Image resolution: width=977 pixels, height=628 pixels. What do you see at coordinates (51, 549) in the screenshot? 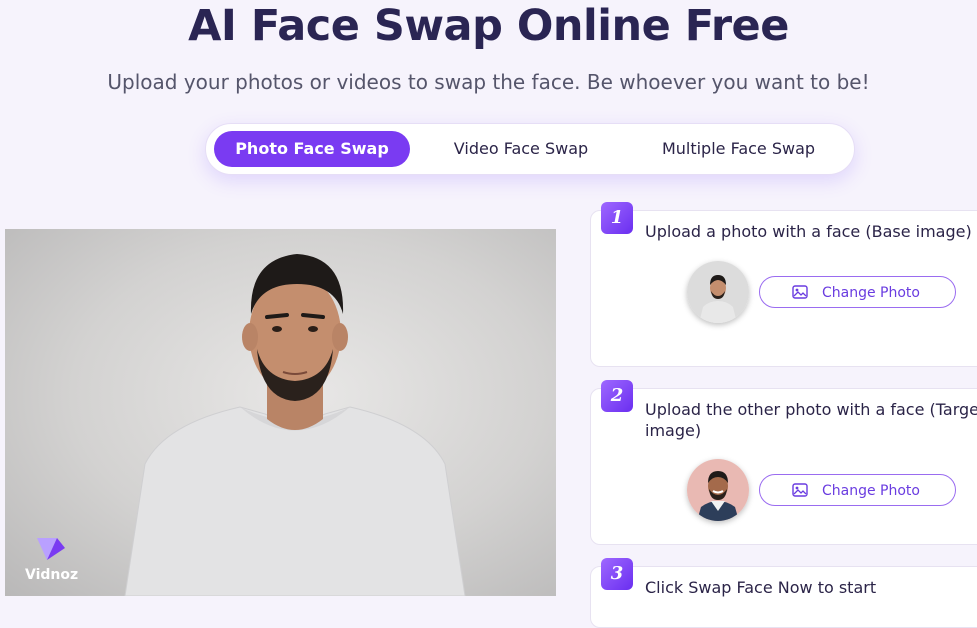
I see `vidnoz-logo-icon` at bounding box center [51, 549].